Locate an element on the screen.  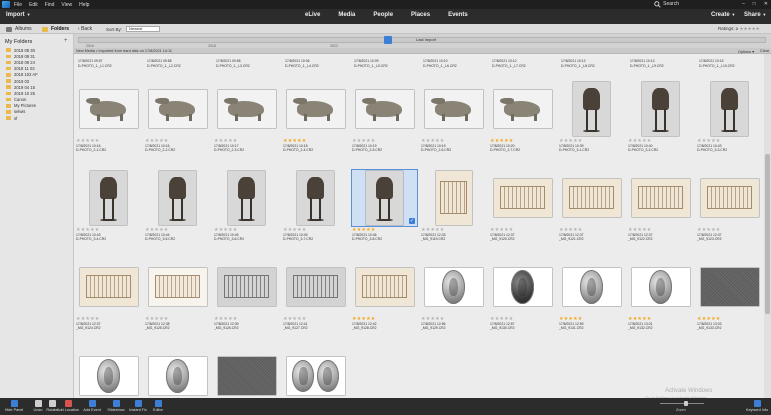
media-item: ★★★★★ 17/8/2021 12:37 _MG_9121.CR2 is located at coordinates (591, 206).